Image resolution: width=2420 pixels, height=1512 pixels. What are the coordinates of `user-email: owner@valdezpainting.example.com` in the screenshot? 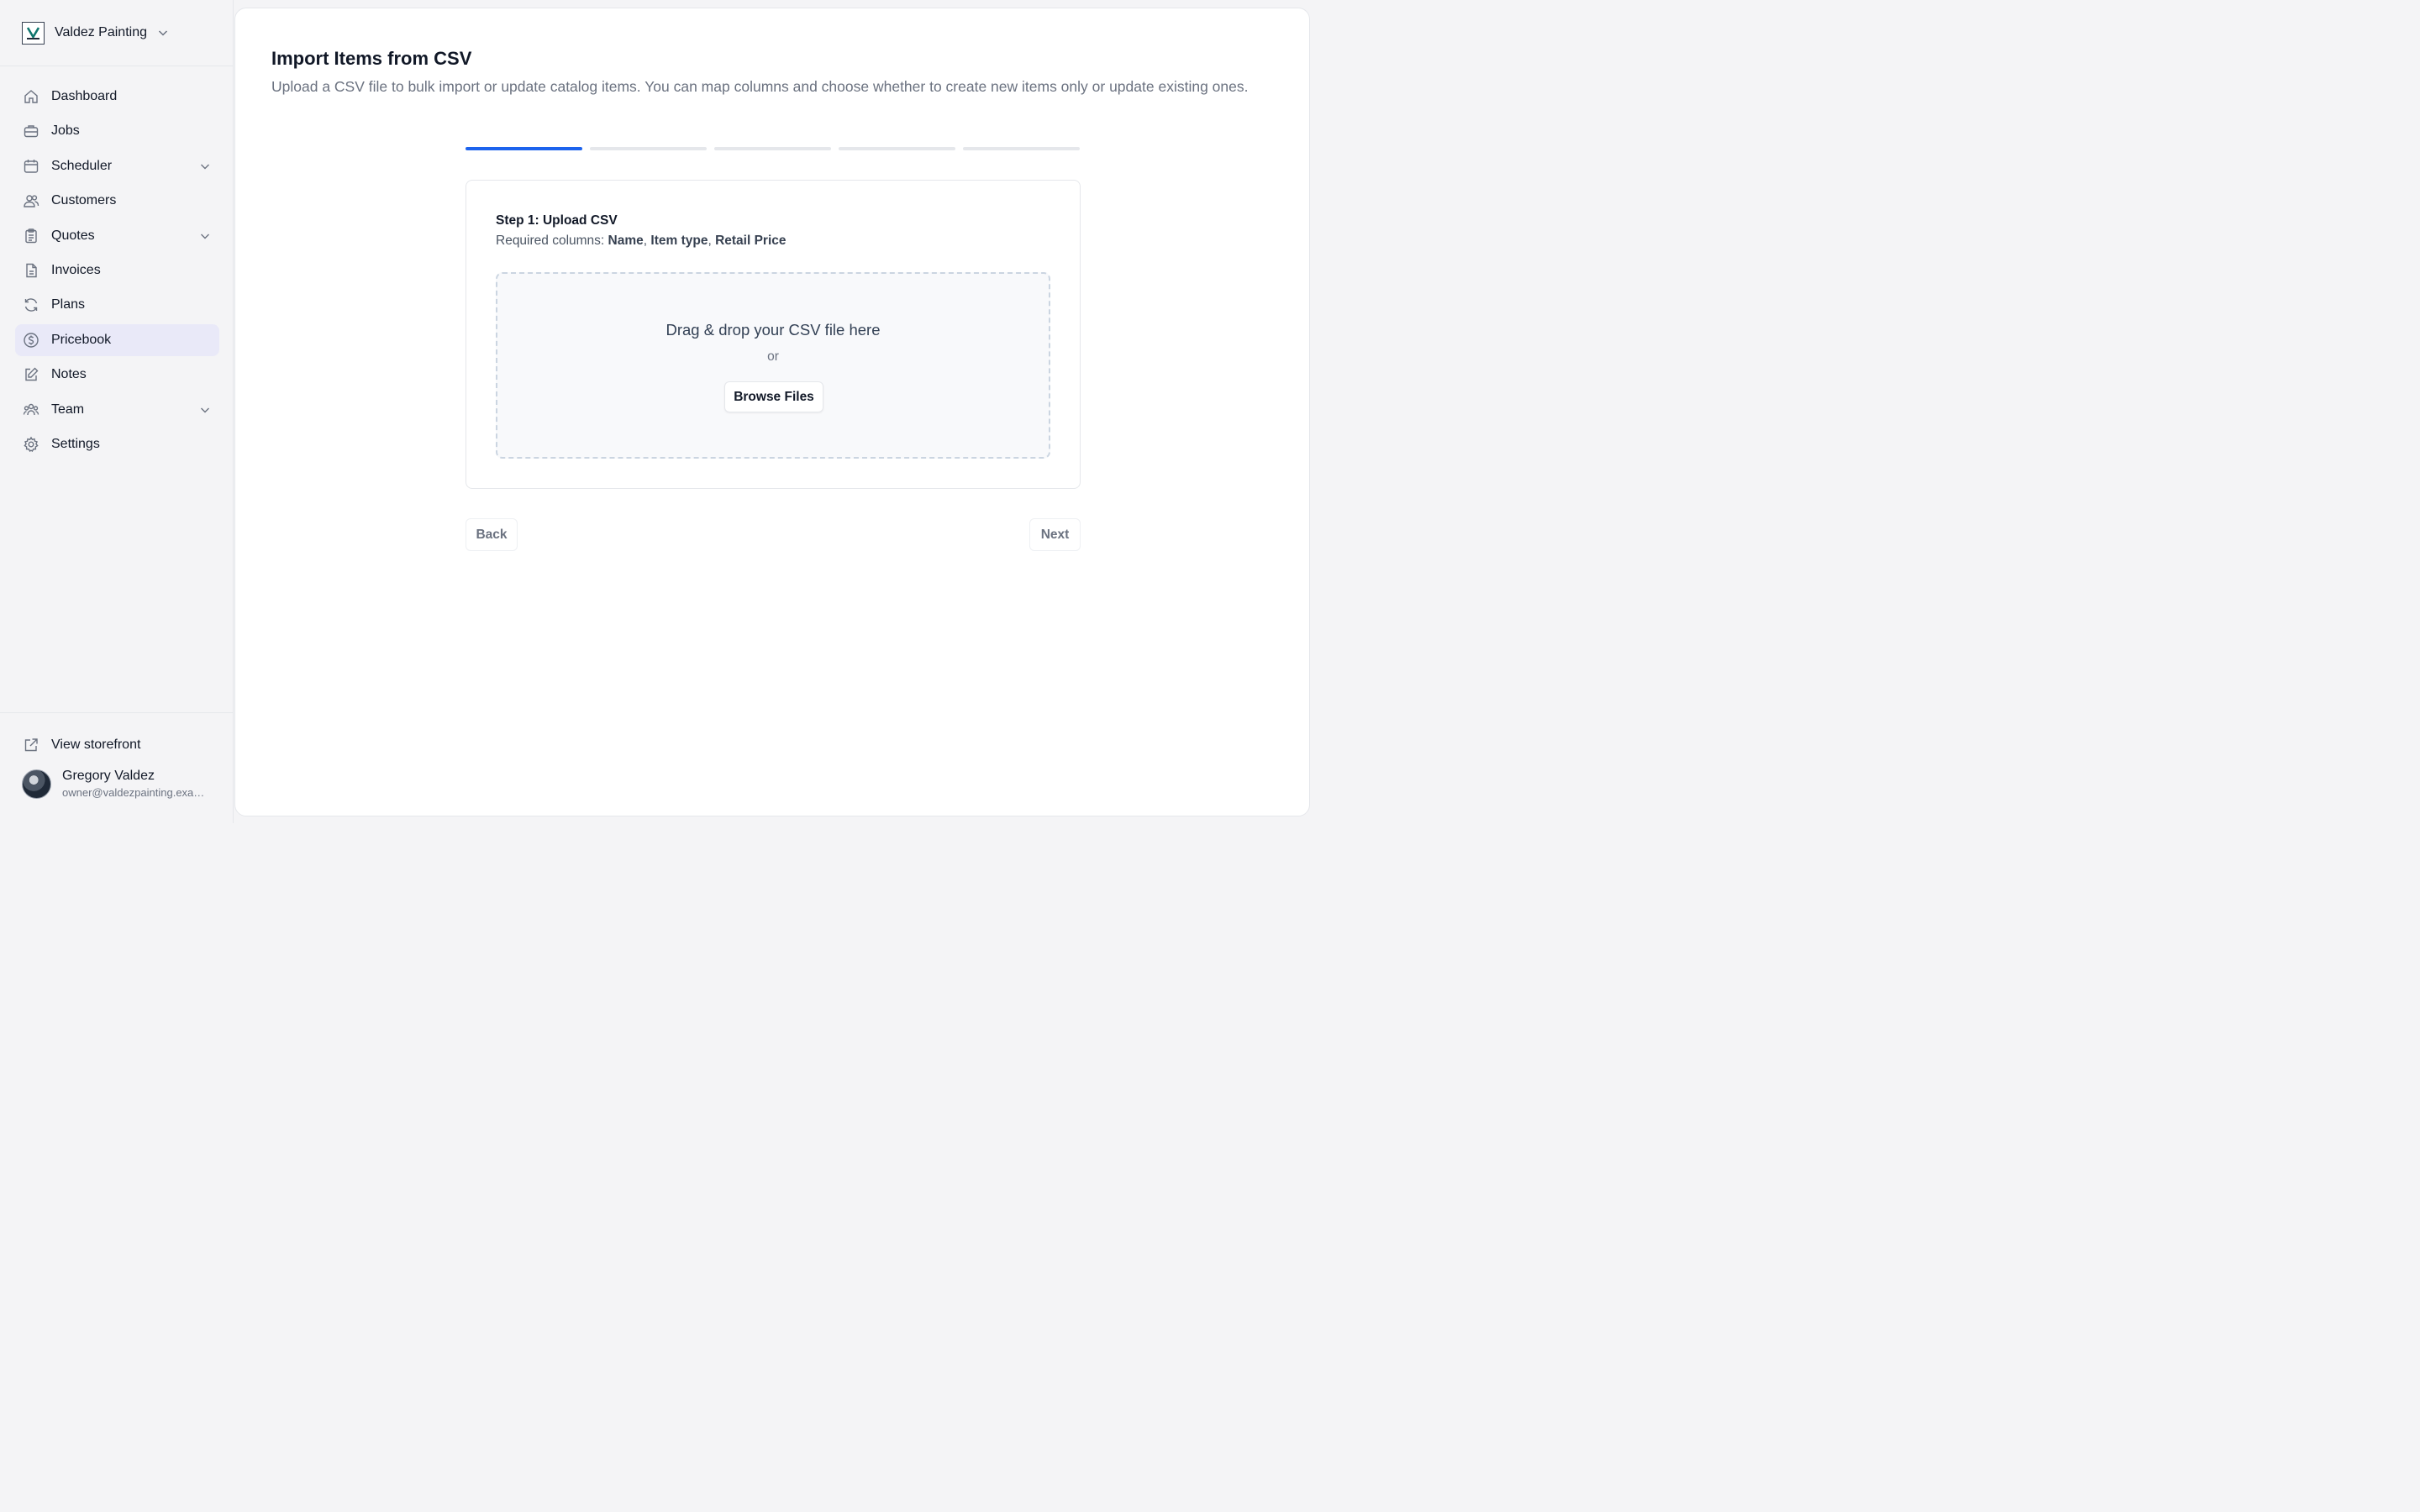 It's located at (137, 792).